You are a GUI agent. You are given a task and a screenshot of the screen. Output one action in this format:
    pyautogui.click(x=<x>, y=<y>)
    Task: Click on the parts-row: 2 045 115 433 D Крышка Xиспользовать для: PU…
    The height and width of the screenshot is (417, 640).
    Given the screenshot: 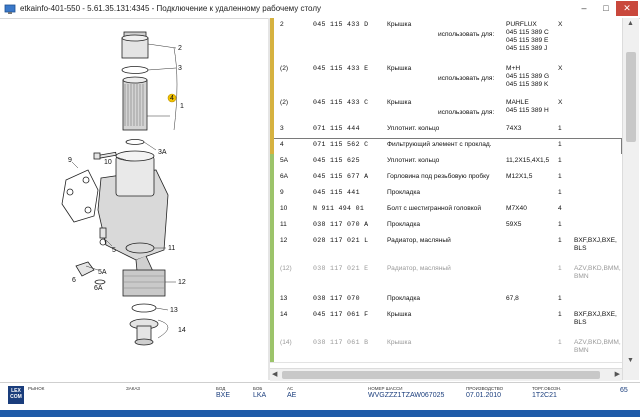 What is the action you would take?
    pyautogui.click(x=446, y=40)
    